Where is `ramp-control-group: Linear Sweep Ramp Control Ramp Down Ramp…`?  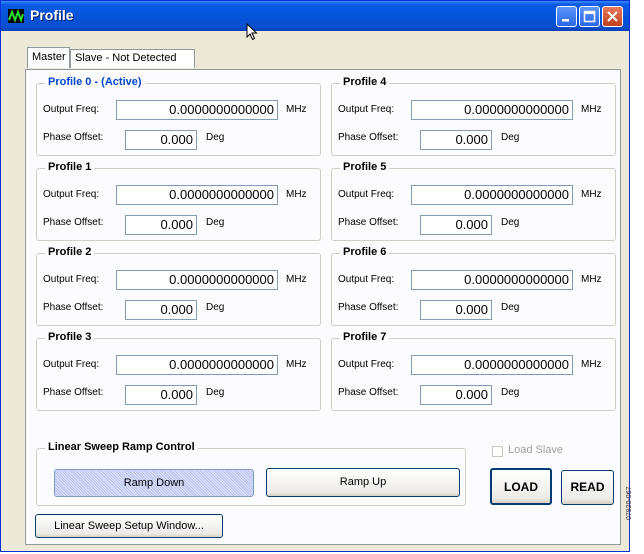 ramp-control-group: Linear Sweep Ramp Control Ramp Down Ramp… is located at coordinates (251, 473).